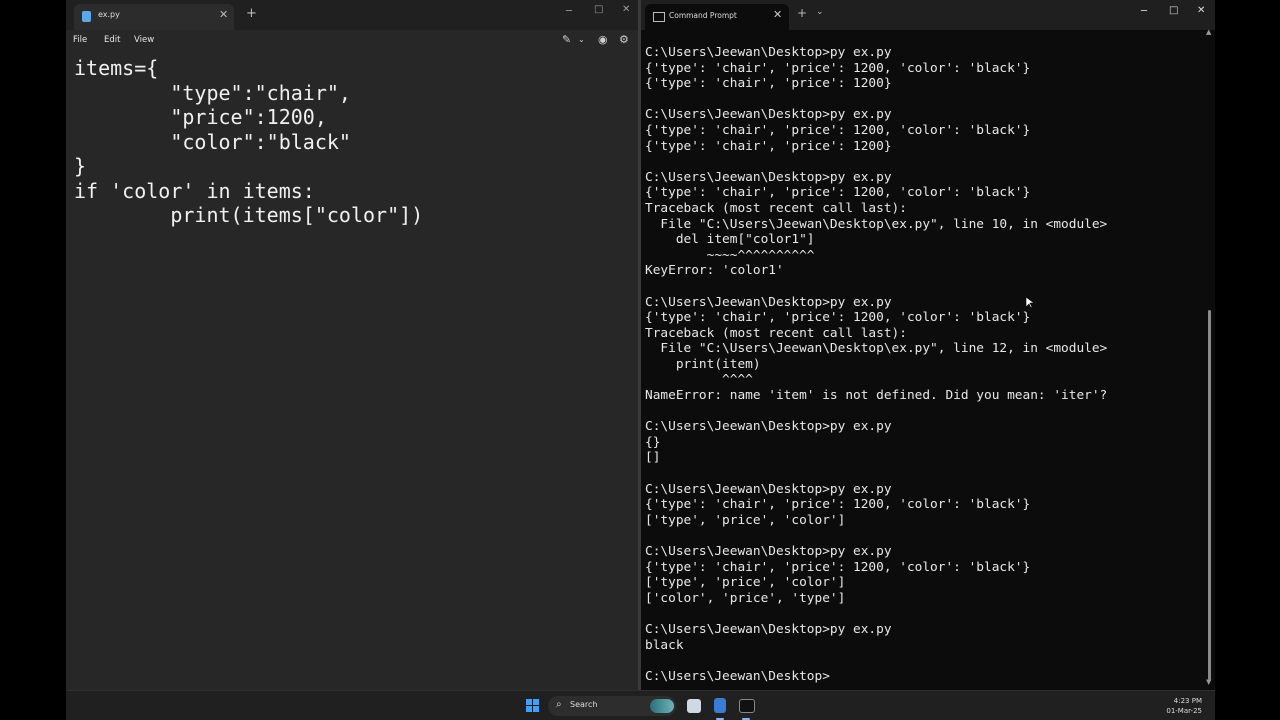 This screenshot has width=1280, height=720. I want to click on search-icon: ⌕, so click(559, 704).